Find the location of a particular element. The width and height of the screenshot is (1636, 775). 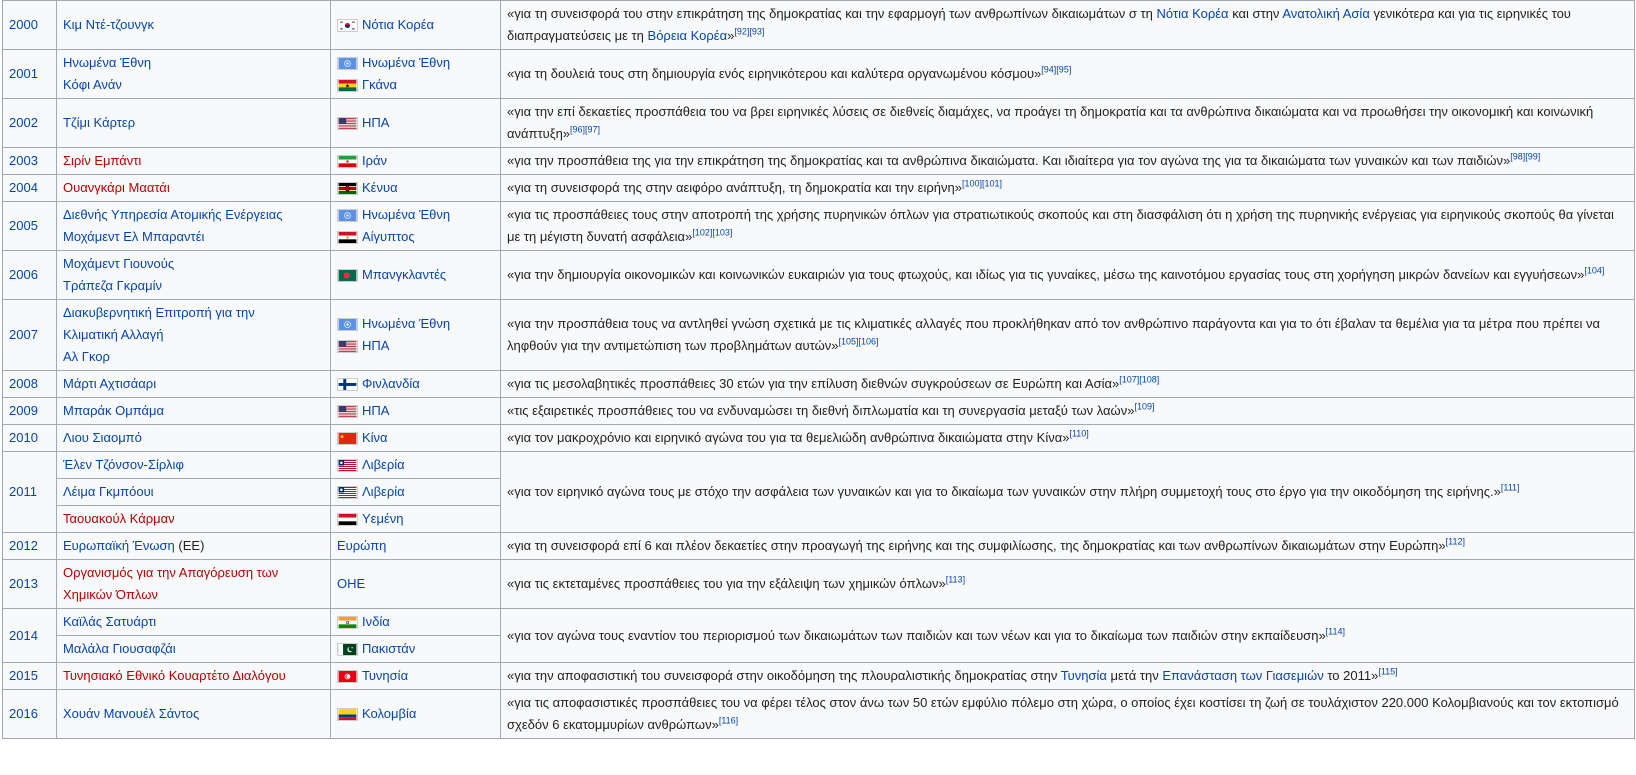

year-cell: 2016 is located at coordinates (29, 714).